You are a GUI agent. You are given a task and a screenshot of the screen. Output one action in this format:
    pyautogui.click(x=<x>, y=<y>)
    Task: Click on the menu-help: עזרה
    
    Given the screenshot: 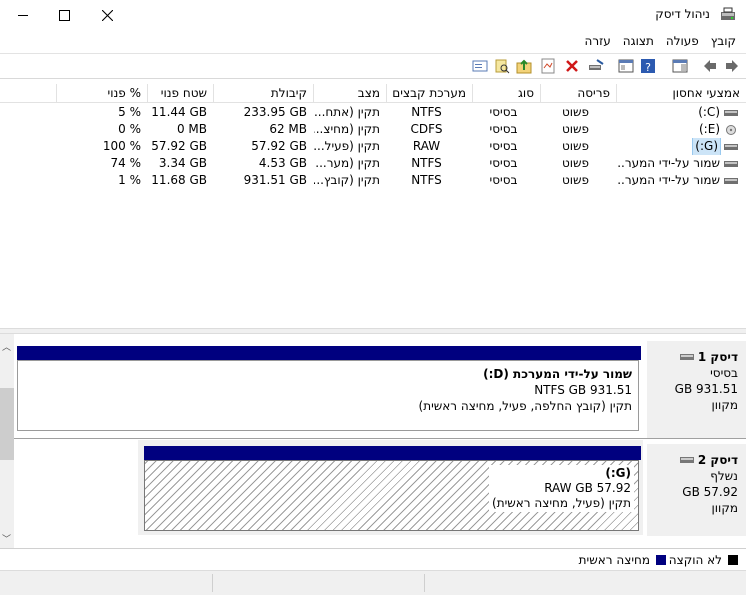 What is the action you would take?
    pyautogui.click(x=598, y=41)
    